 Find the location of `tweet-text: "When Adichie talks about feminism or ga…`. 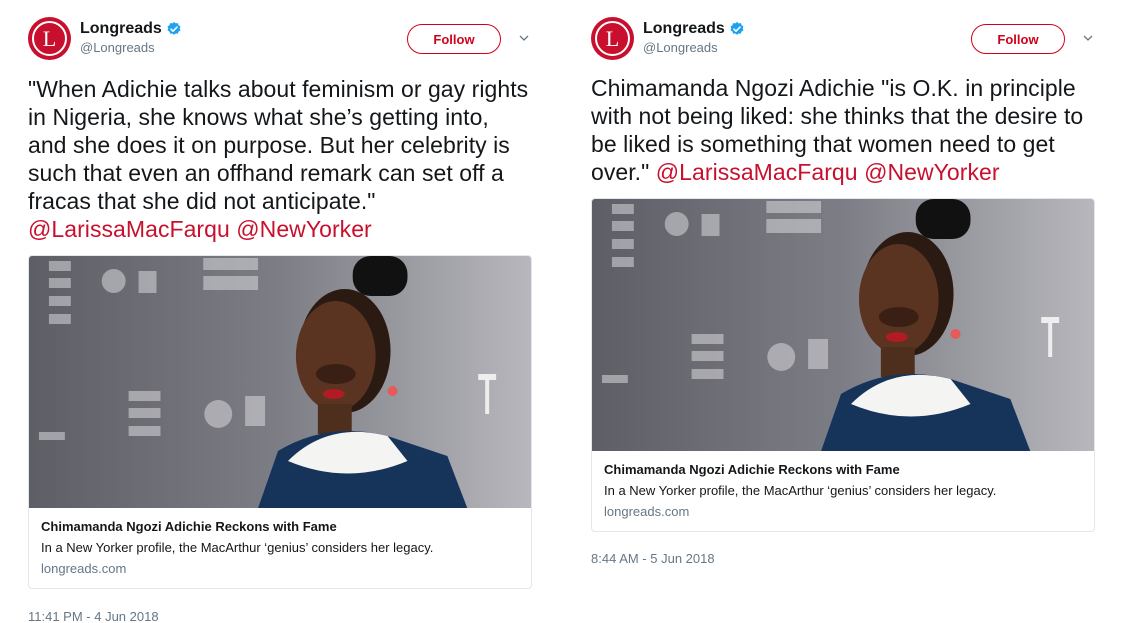

tweet-text: "When Adichie talks about feminism or ga… is located at coordinates (280, 159).